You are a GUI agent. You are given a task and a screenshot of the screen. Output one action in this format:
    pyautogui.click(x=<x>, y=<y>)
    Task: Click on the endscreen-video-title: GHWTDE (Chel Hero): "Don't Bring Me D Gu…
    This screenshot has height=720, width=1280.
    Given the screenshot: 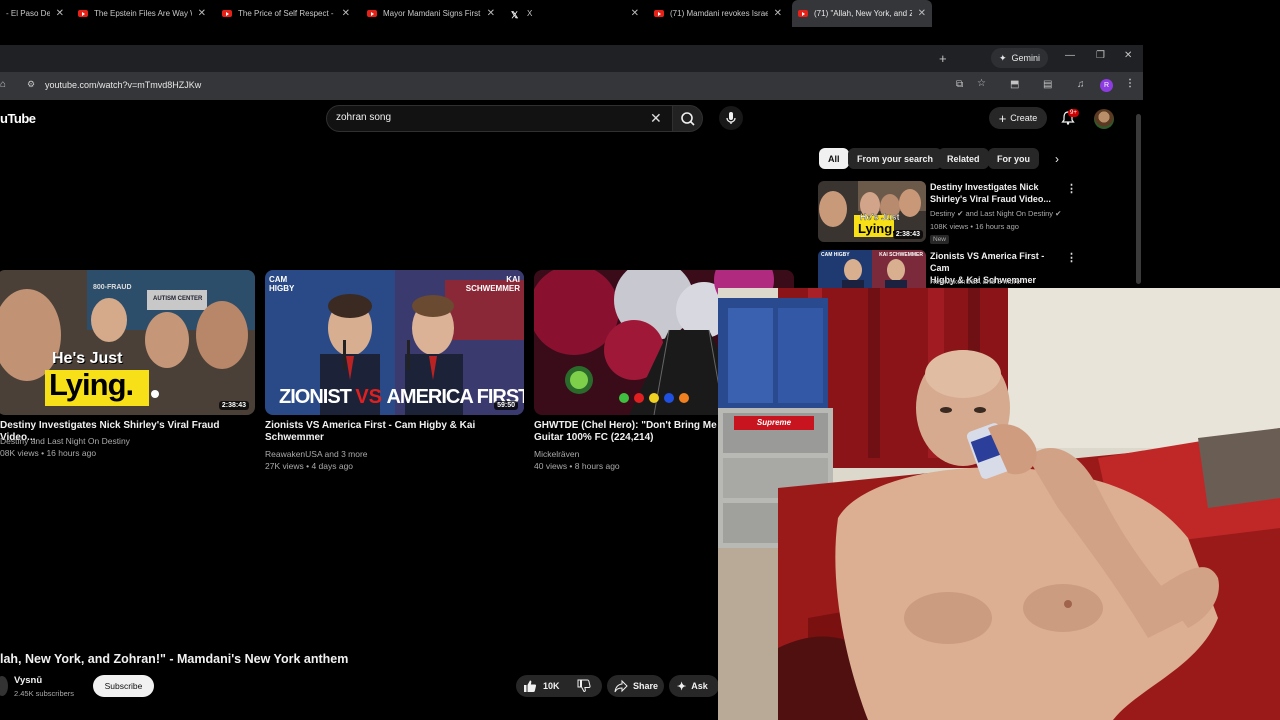 What is the action you would take?
    pyautogui.click(x=629, y=432)
    